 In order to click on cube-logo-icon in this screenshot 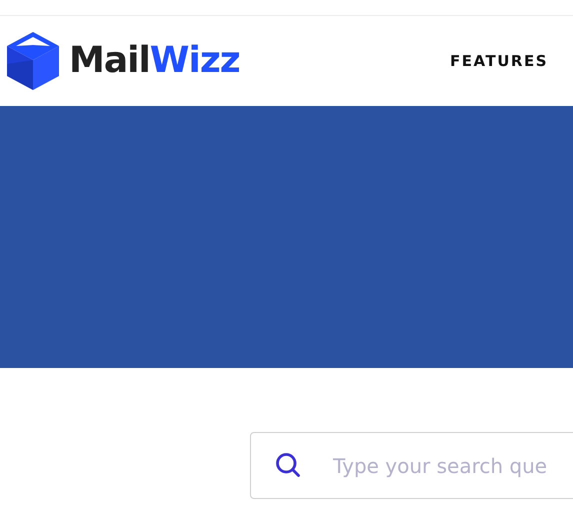, I will do `click(33, 61)`.